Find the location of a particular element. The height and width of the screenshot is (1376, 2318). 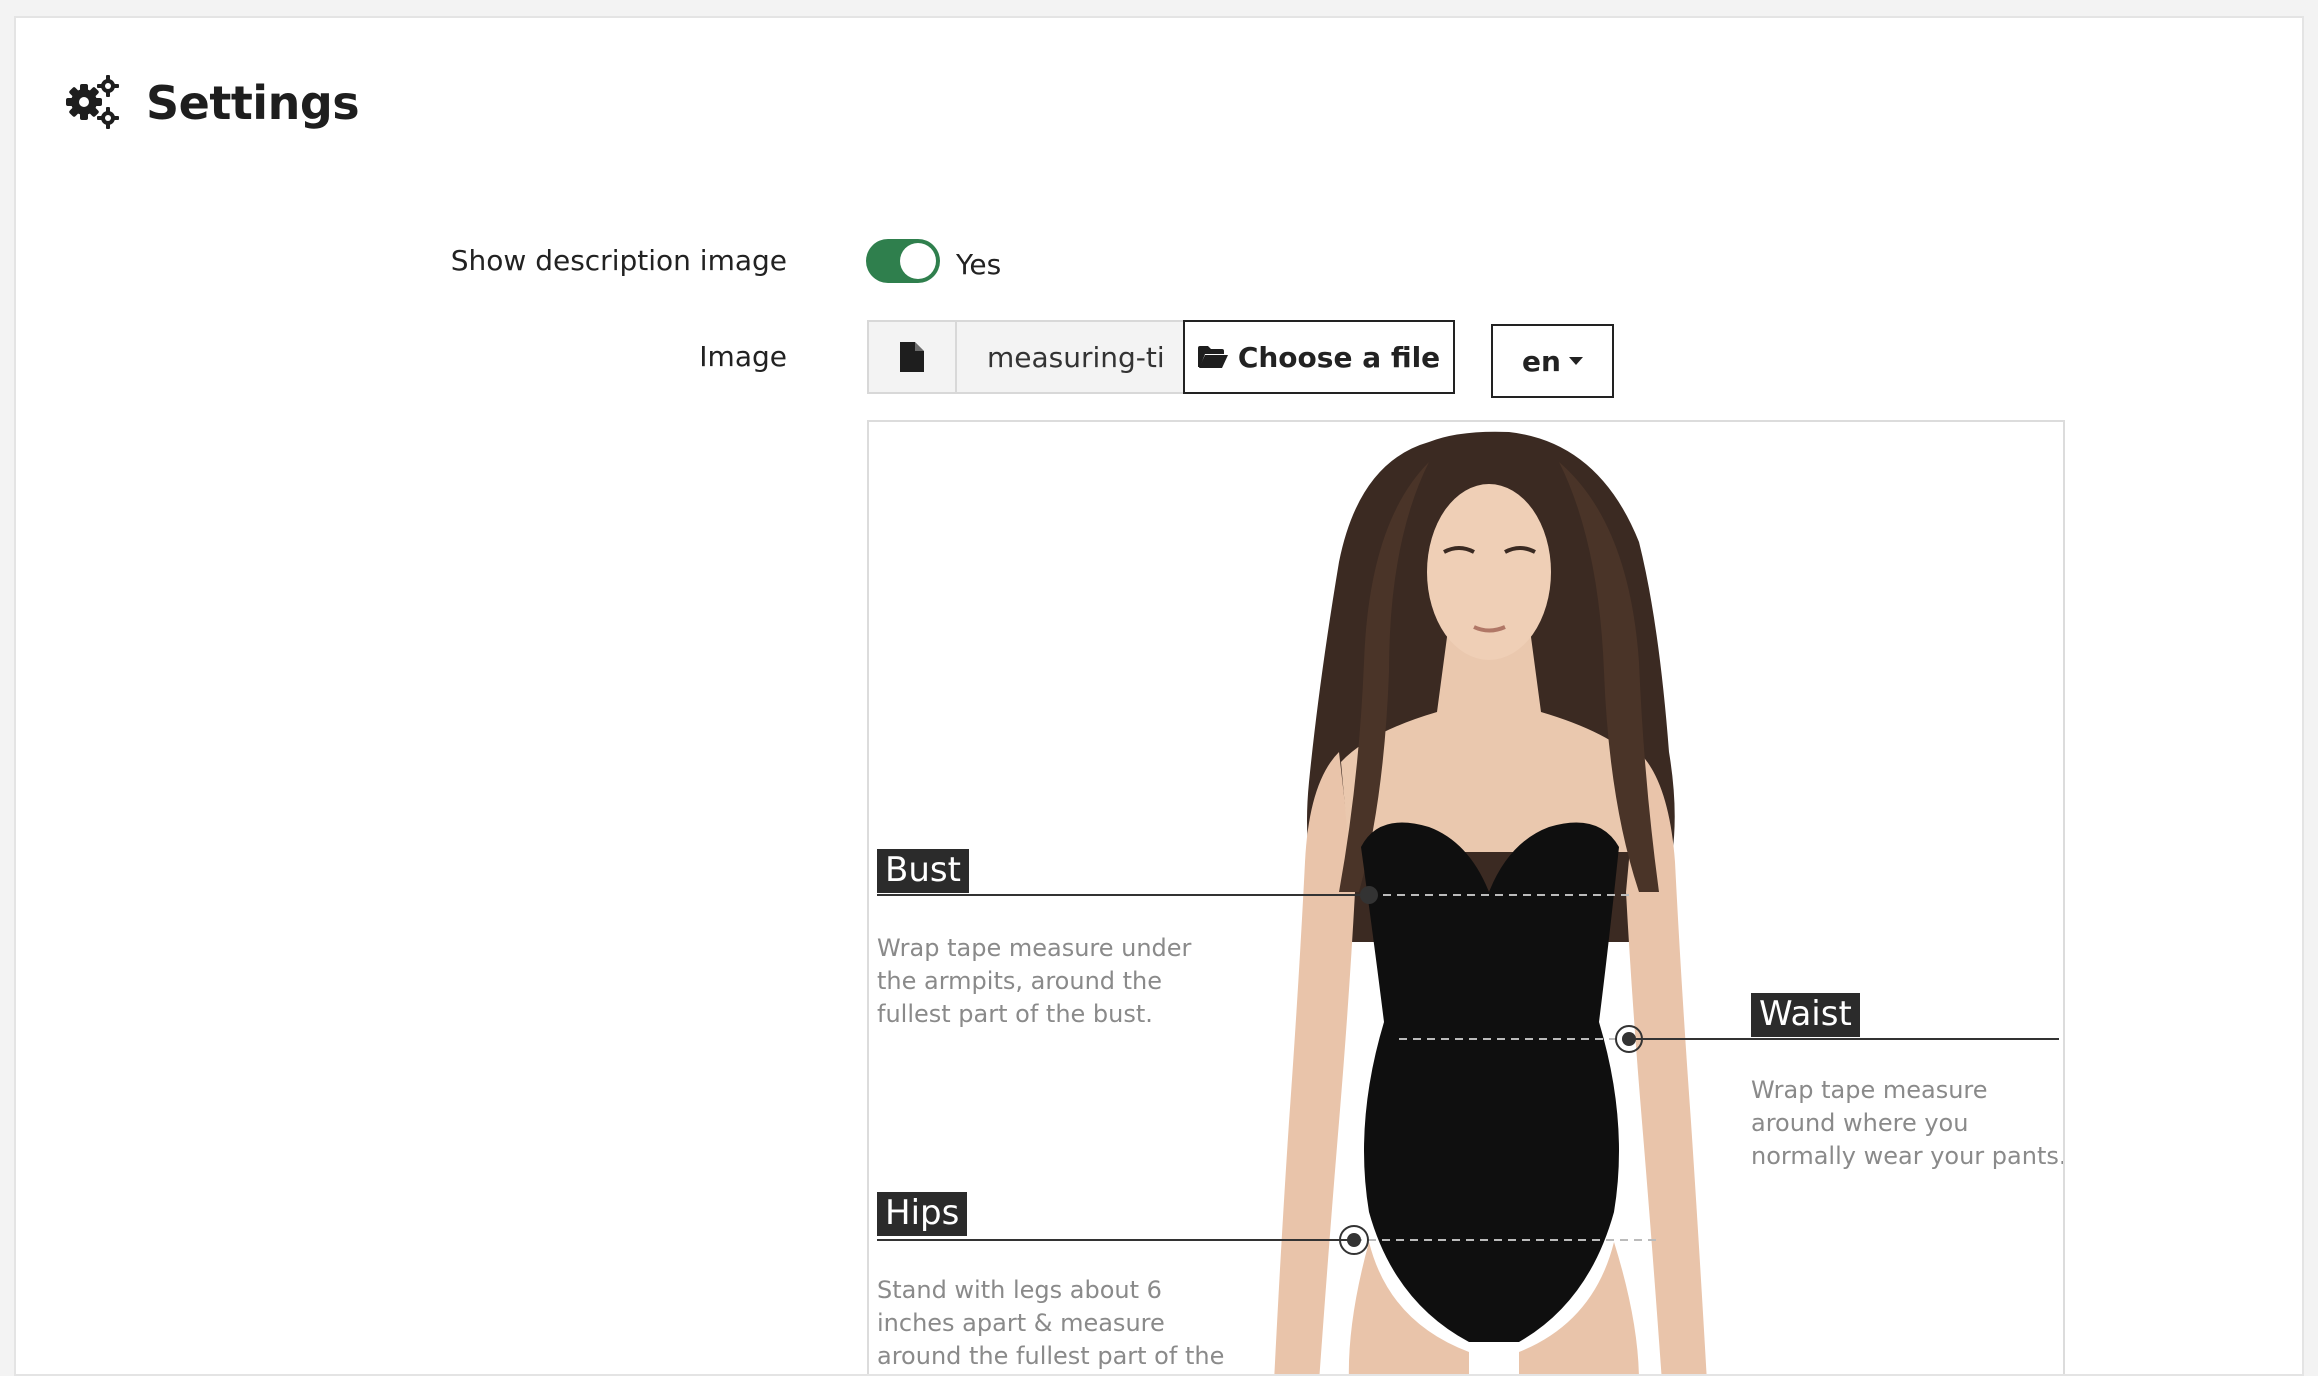

file-icon-box is located at coordinates (912, 357).